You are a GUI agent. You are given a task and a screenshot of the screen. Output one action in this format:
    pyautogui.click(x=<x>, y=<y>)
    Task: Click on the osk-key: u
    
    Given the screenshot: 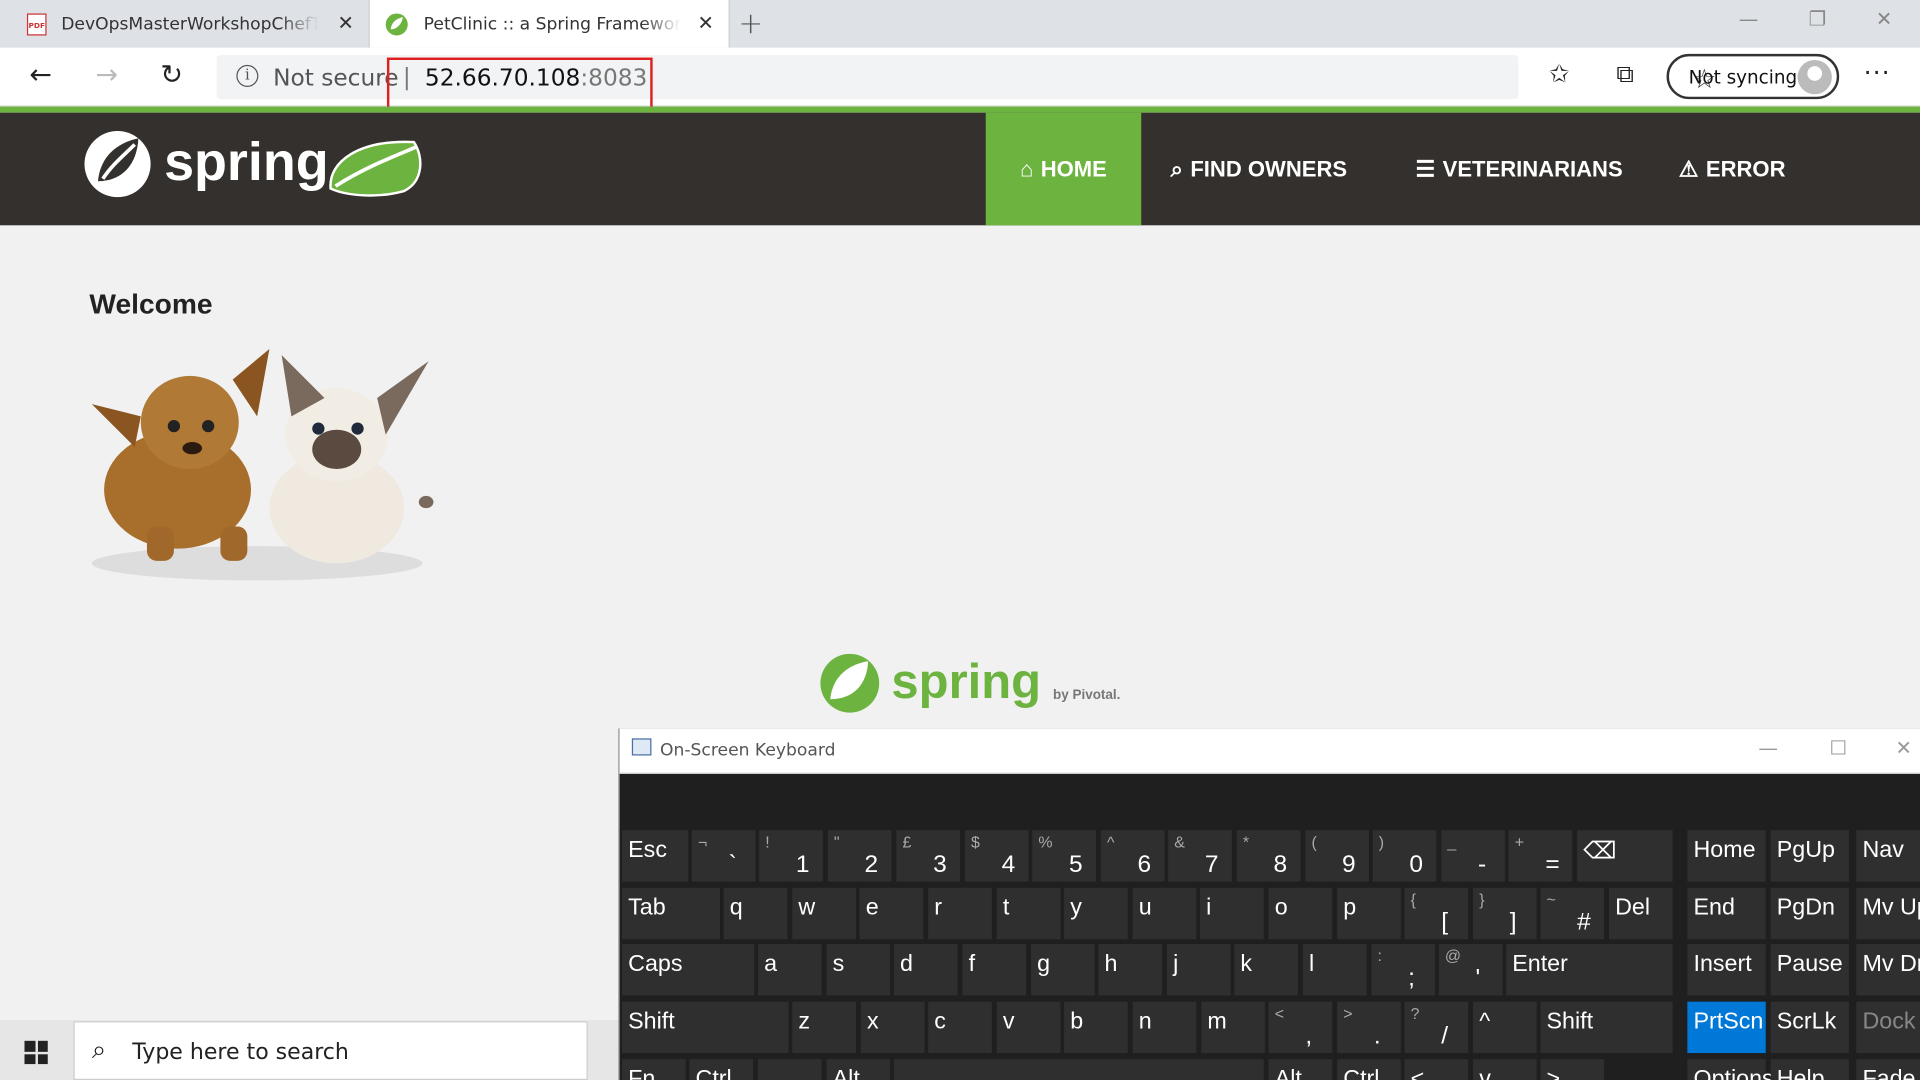 What is the action you would take?
    pyautogui.click(x=1164, y=913)
    